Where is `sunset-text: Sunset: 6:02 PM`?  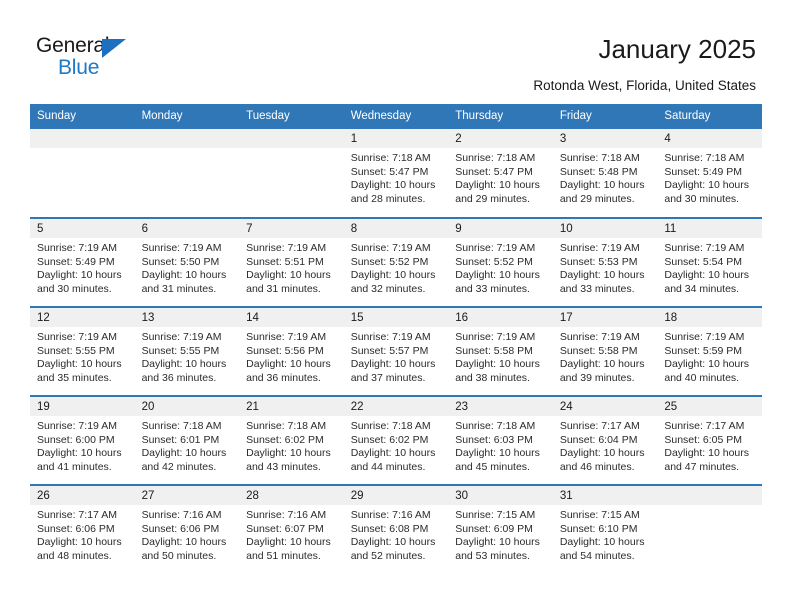 sunset-text: Sunset: 6:02 PM is located at coordinates (285, 439).